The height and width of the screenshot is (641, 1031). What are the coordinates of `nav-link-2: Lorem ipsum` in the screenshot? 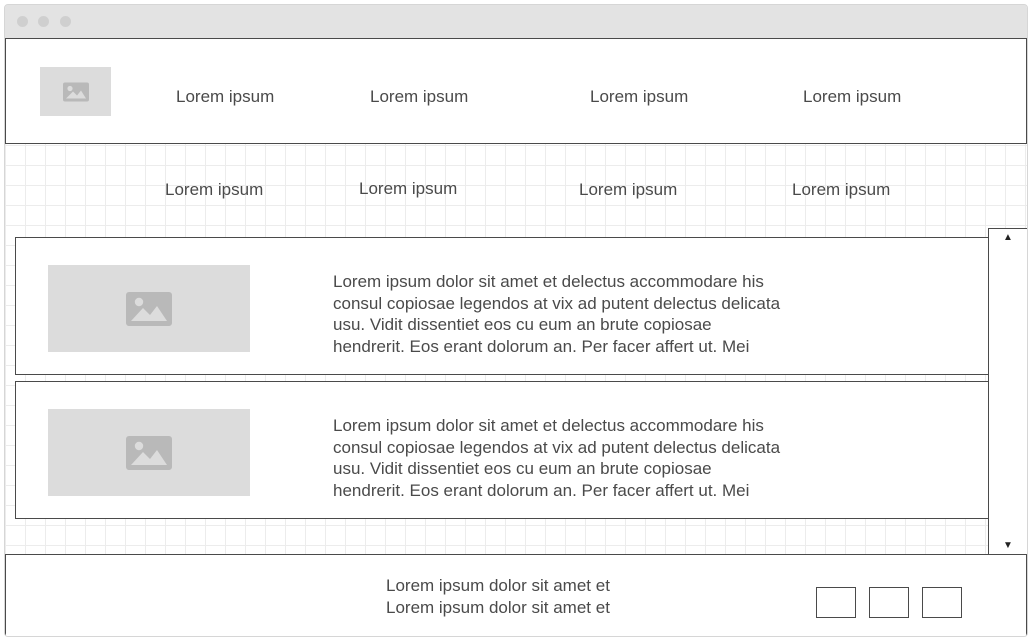 It's located at (419, 97).